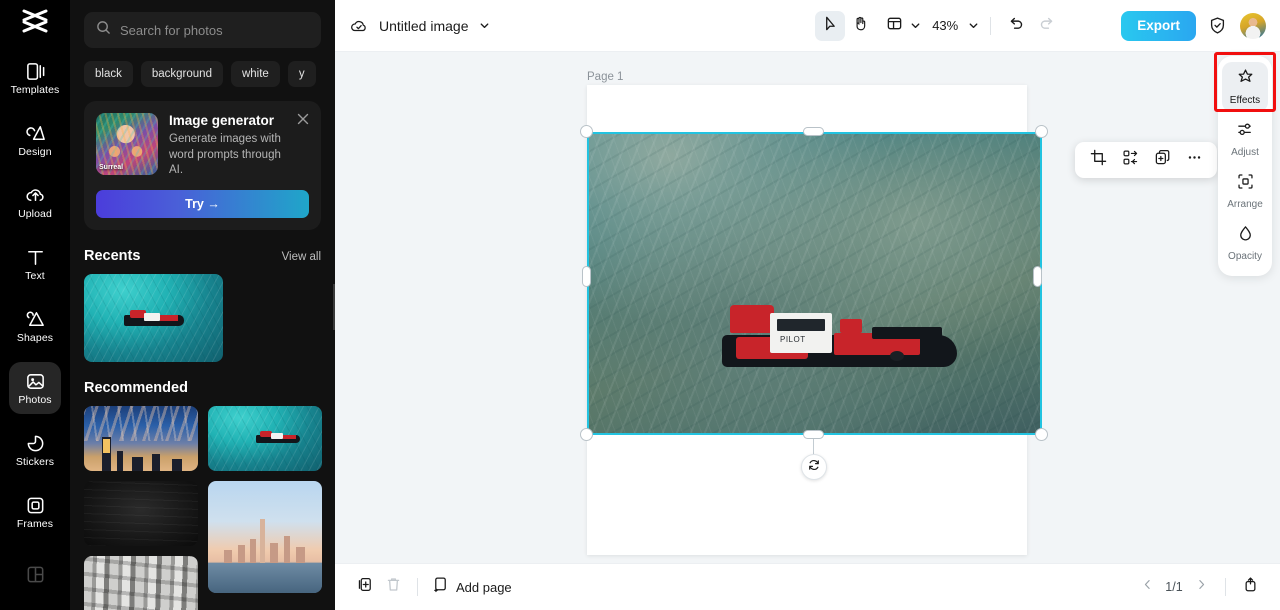 The height and width of the screenshot is (610, 1280). What do you see at coordinates (945, 25) in the screenshot?
I see `zoom-level: 43%` at bounding box center [945, 25].